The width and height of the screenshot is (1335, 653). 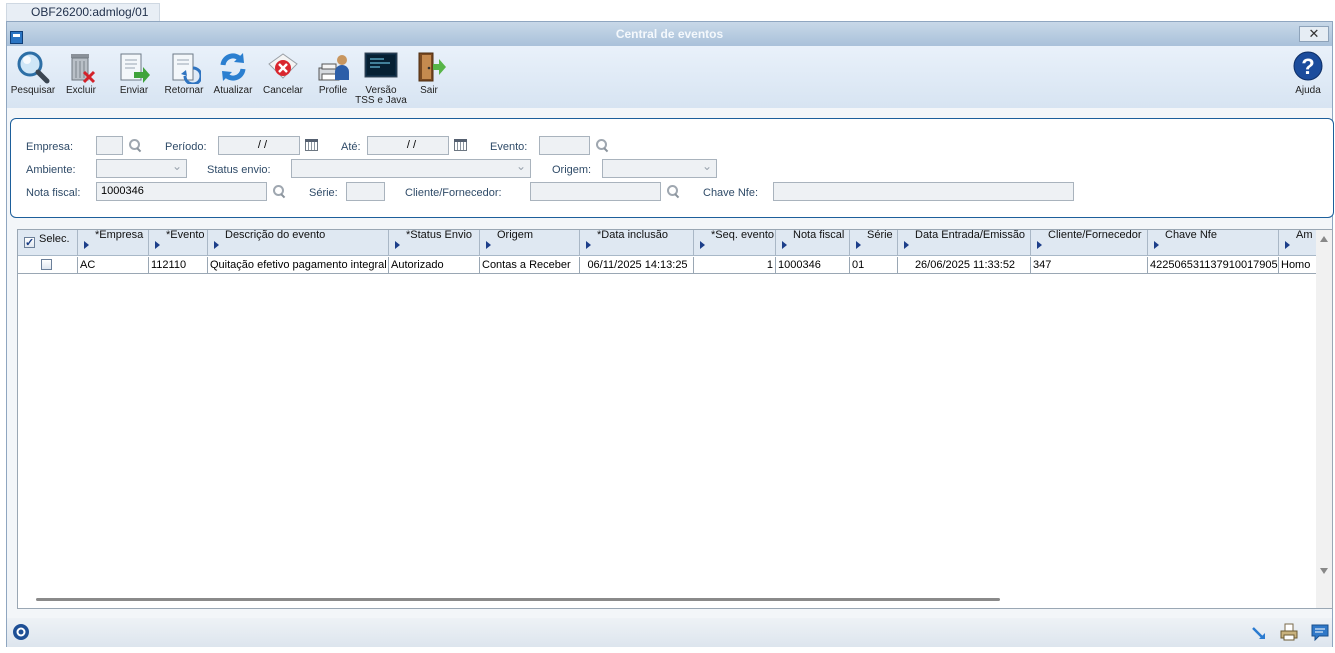 What do you see at coordinates (181, 191) in the screenshot?
I see `nota-fiscal-input: 1000346` at bounding box center [181, 191].